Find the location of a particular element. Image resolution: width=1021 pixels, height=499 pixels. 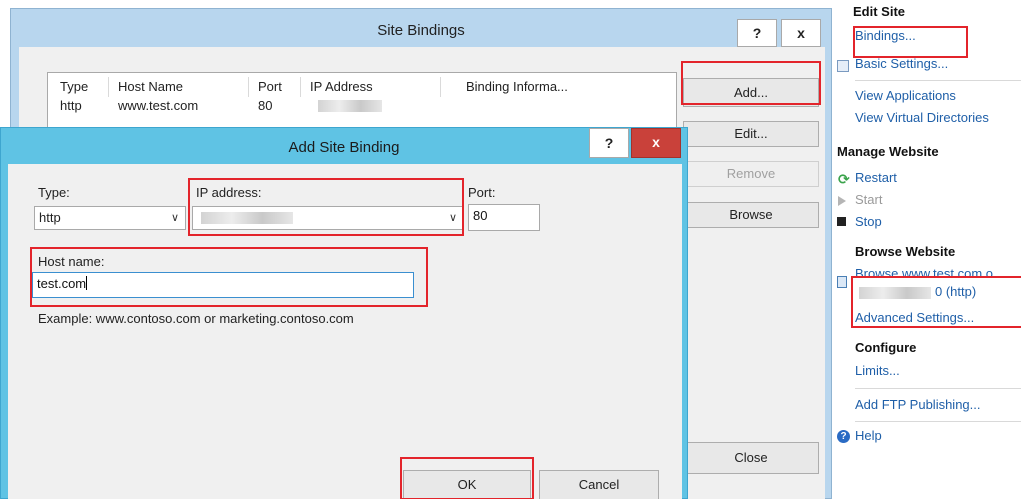

help-link: Help is located at coordinates (868, 435).